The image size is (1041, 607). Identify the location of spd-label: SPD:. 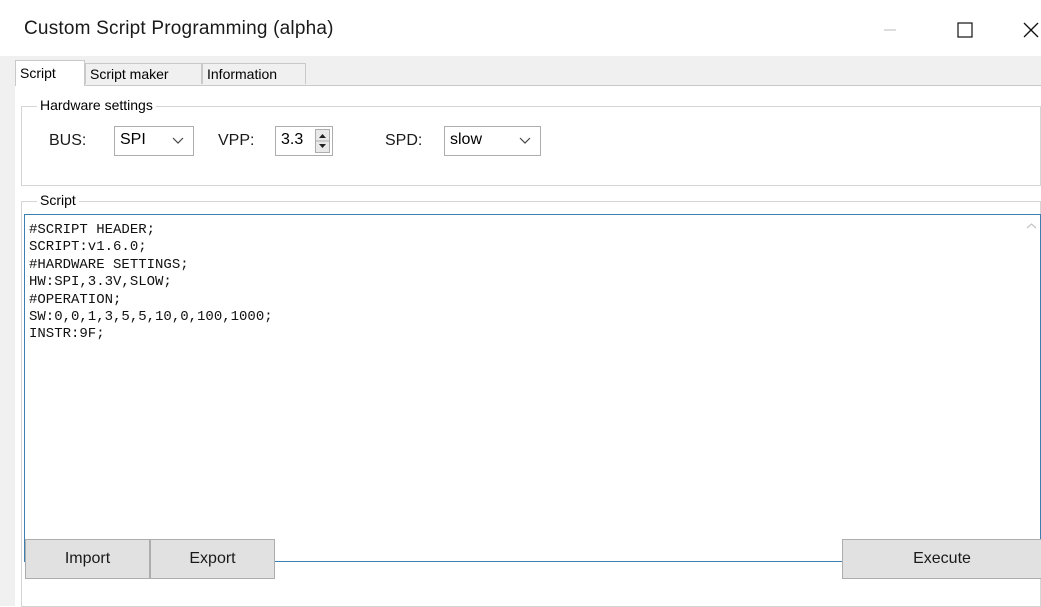
(404, 140).